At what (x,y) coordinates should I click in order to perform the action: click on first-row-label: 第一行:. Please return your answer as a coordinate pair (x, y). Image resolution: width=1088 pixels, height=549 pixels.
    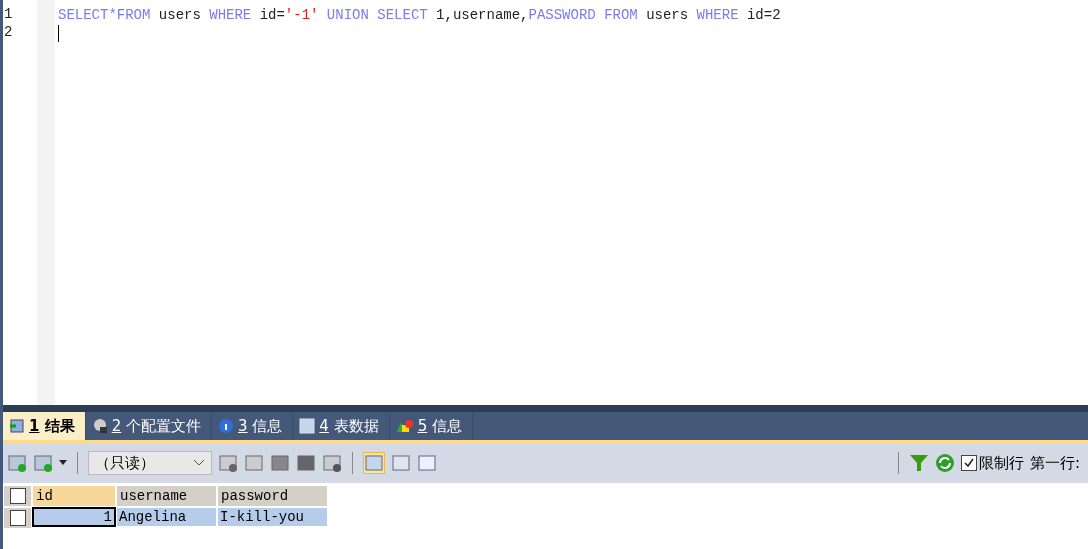
    Looking at the image, I should click on (1055, 463).